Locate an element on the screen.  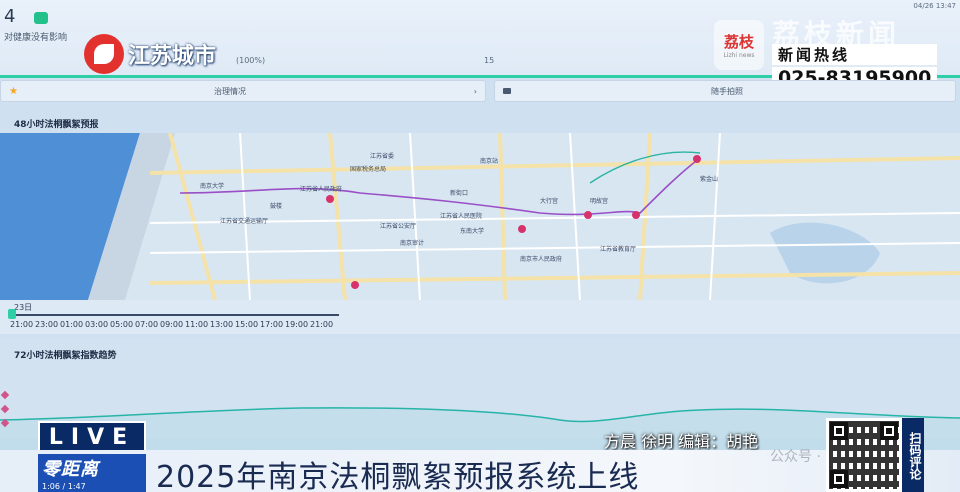
index-value: 4 is located at coordinates (10, 16).